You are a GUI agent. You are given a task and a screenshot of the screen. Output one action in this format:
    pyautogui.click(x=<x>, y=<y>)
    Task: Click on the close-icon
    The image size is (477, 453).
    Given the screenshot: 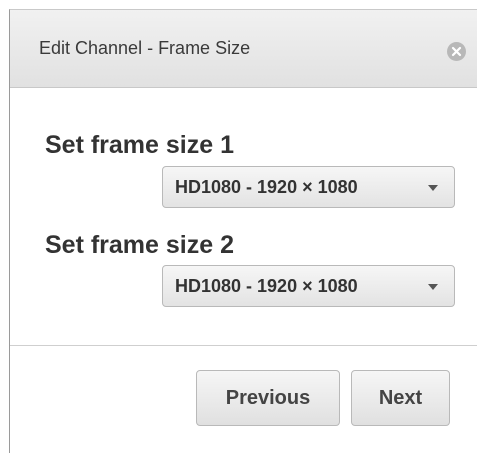 What is the action you would take?
    pyautogui.click(x=456, y=51)
    